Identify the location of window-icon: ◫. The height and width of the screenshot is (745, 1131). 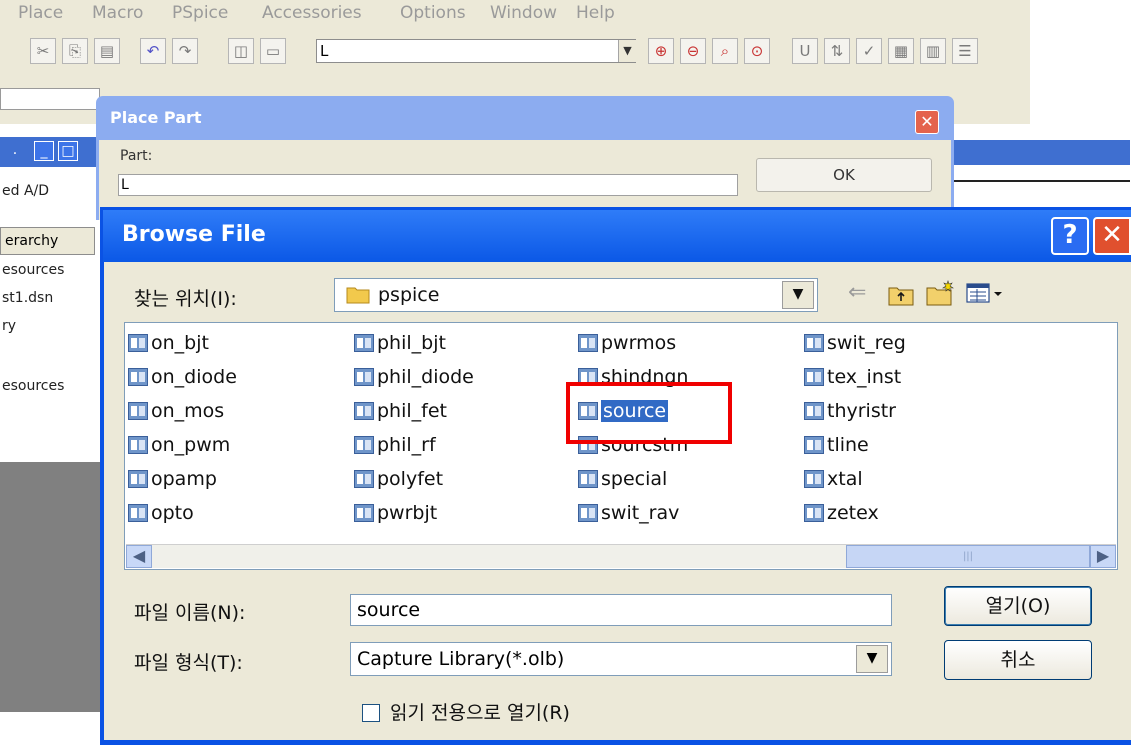
(241, 51).